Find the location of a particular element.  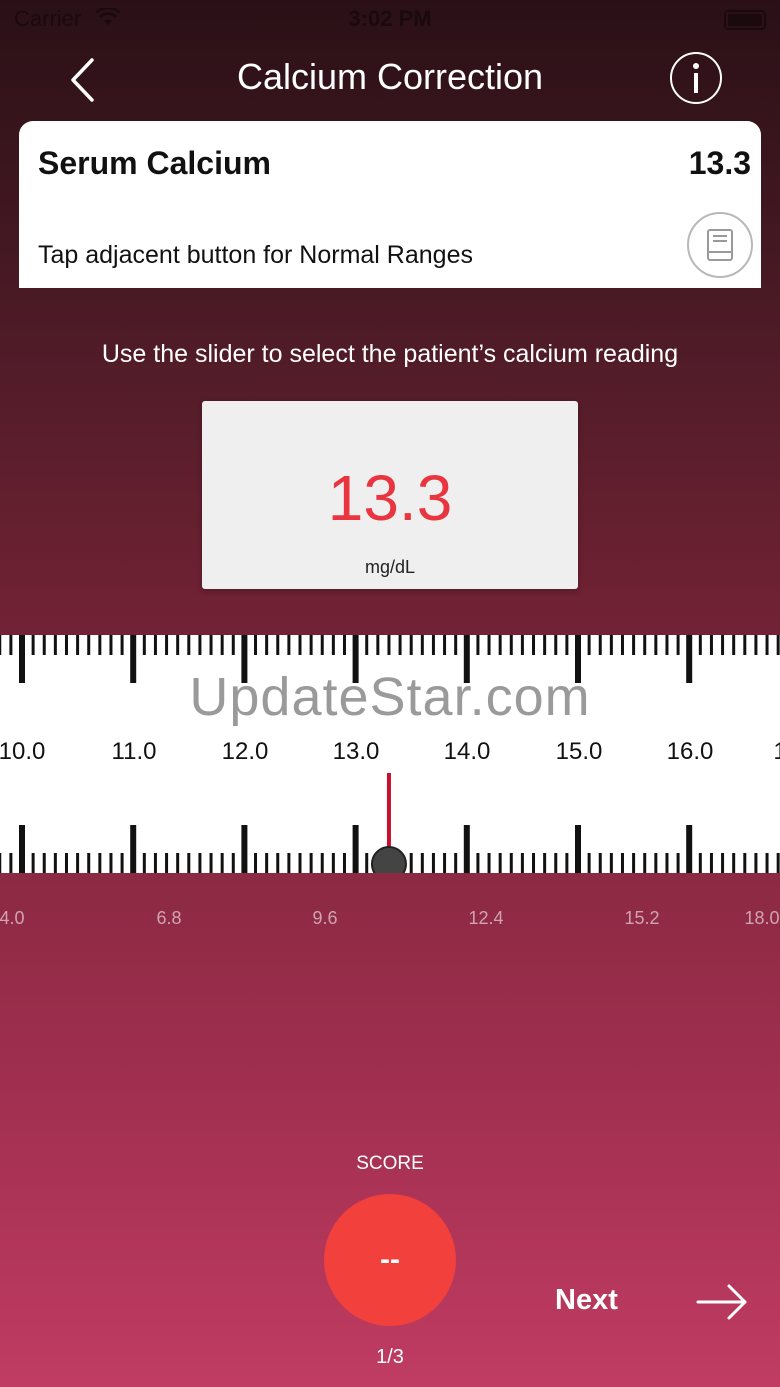

card-subtitle: Tap adjacent button for Normal Ranges is located at coordinates (255, 255).